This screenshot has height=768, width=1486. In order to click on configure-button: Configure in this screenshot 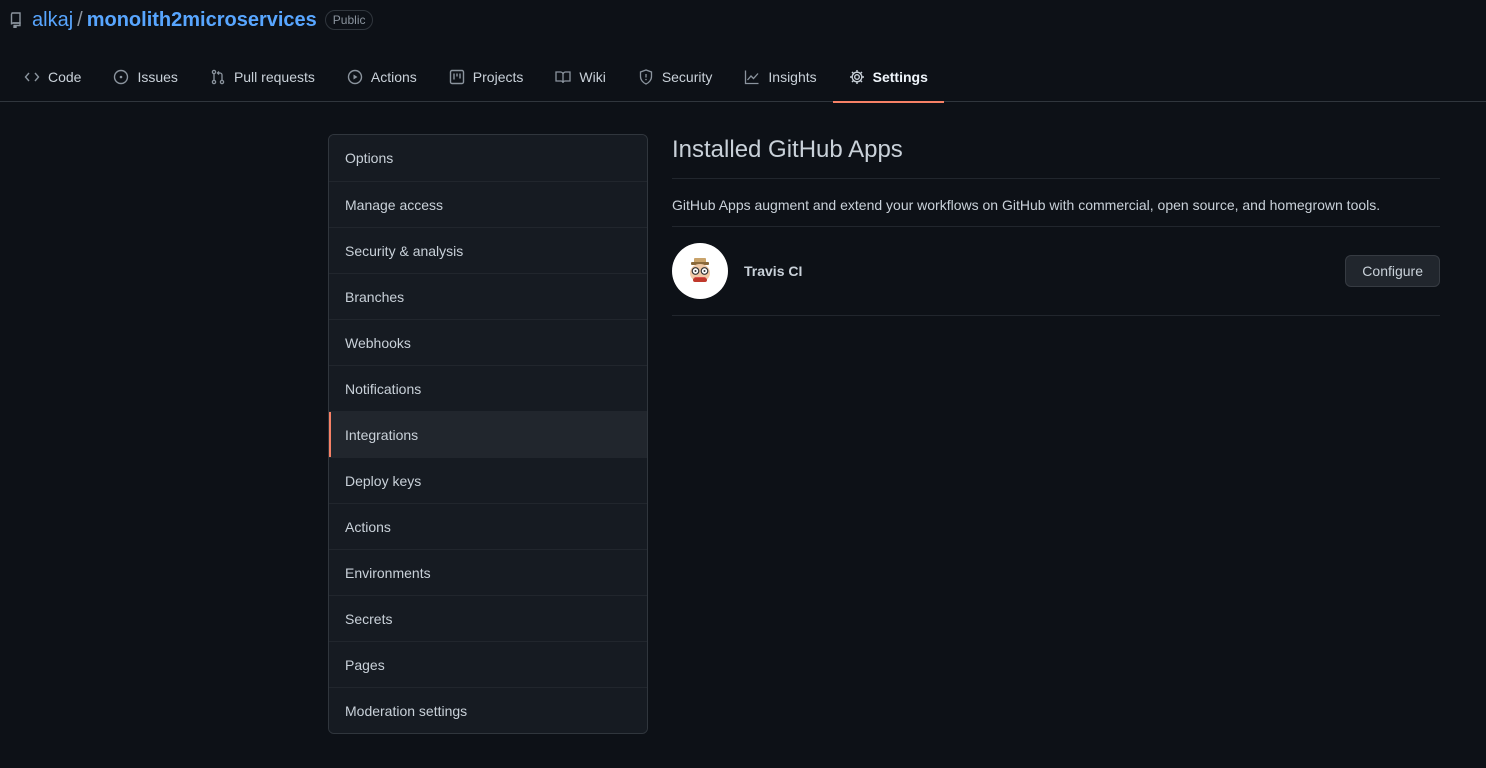, I will do `click(1392, 271)`.